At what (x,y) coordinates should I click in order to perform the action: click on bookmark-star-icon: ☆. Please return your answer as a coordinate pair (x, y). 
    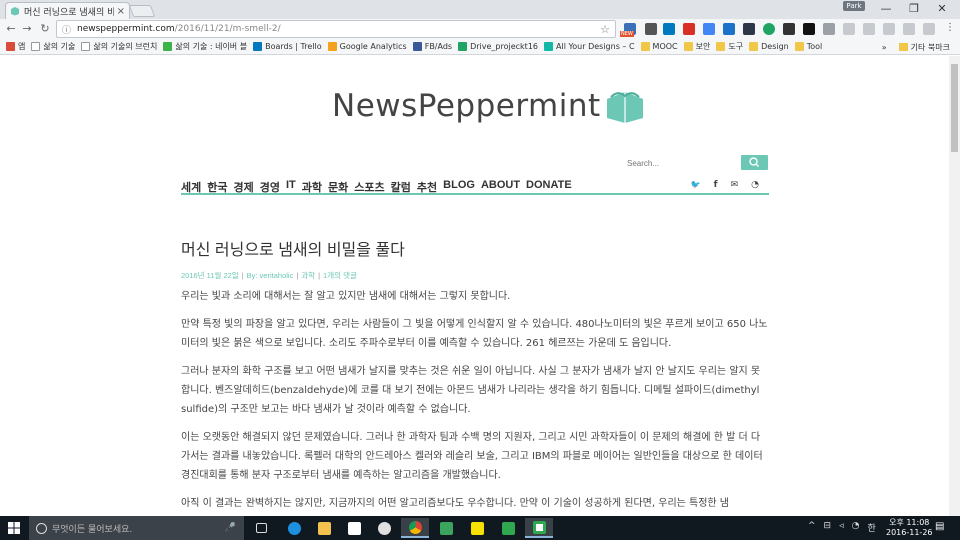
    Looking at the image, I should click on (605, 29).